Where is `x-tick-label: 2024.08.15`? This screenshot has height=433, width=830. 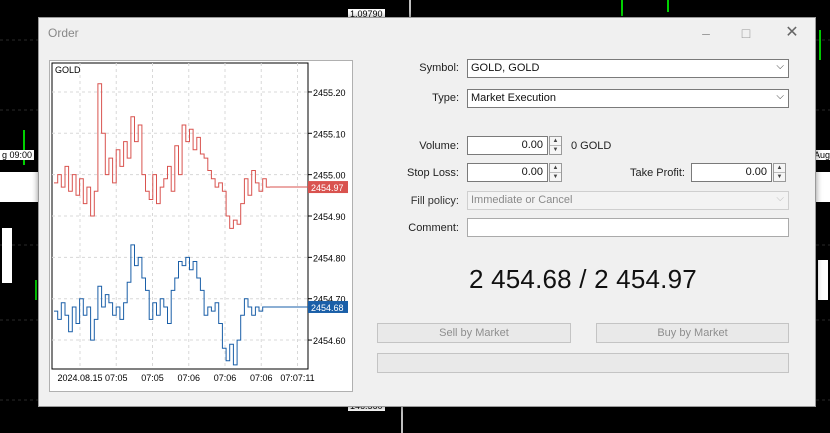
x-tick-label: 2024.08.15 is located at coordinates (79, 378).